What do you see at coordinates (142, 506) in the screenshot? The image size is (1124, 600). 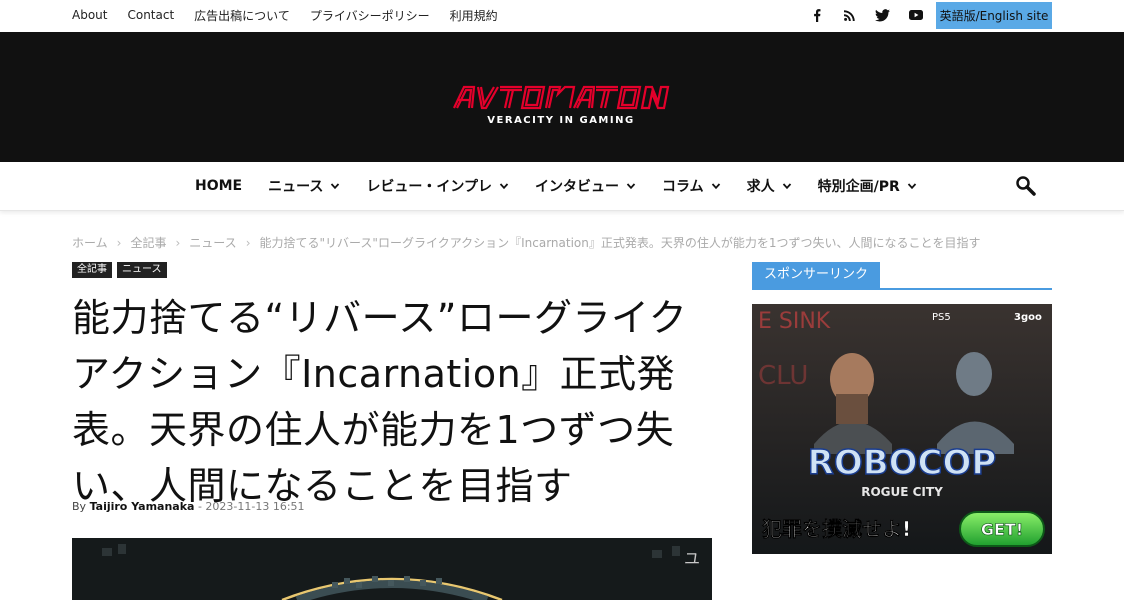 I see `author-link: Taijiro Yamanaka` at bounding box center [142, 506].